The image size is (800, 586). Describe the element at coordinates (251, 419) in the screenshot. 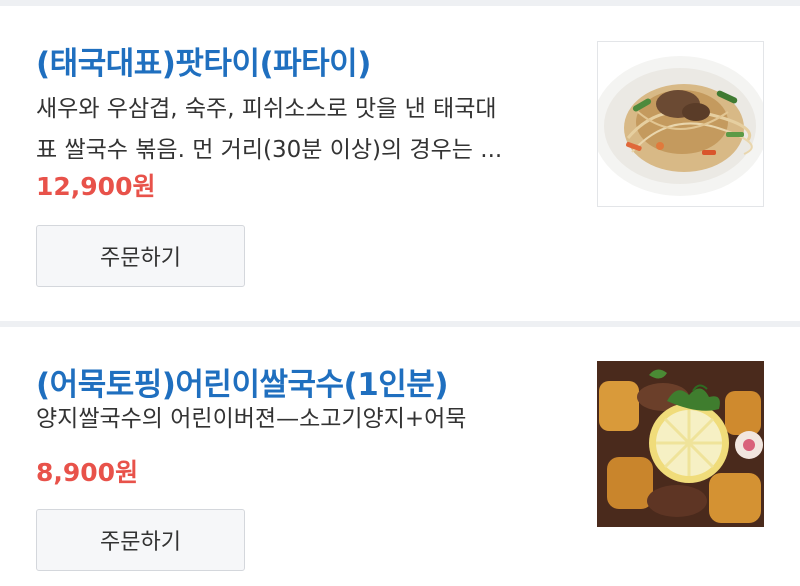

I see `menu-item-description: 양지쌀국수의 어린이버젼—소고기양지+어묵` at that location.